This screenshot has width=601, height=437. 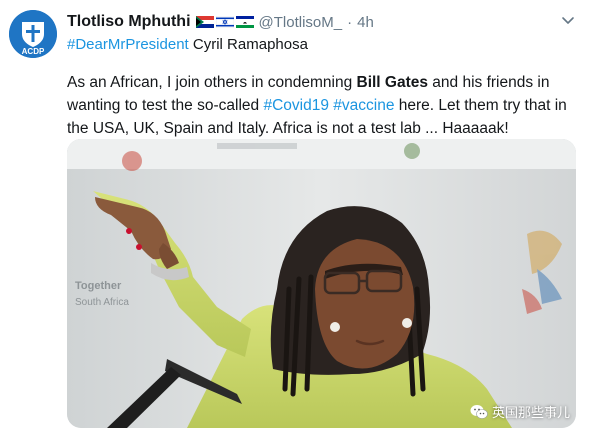 What do you see at coordinates (102, 302) in the screenshot?
I see `backdrop-text-2: South Africa` at bounding box center [102, 302].